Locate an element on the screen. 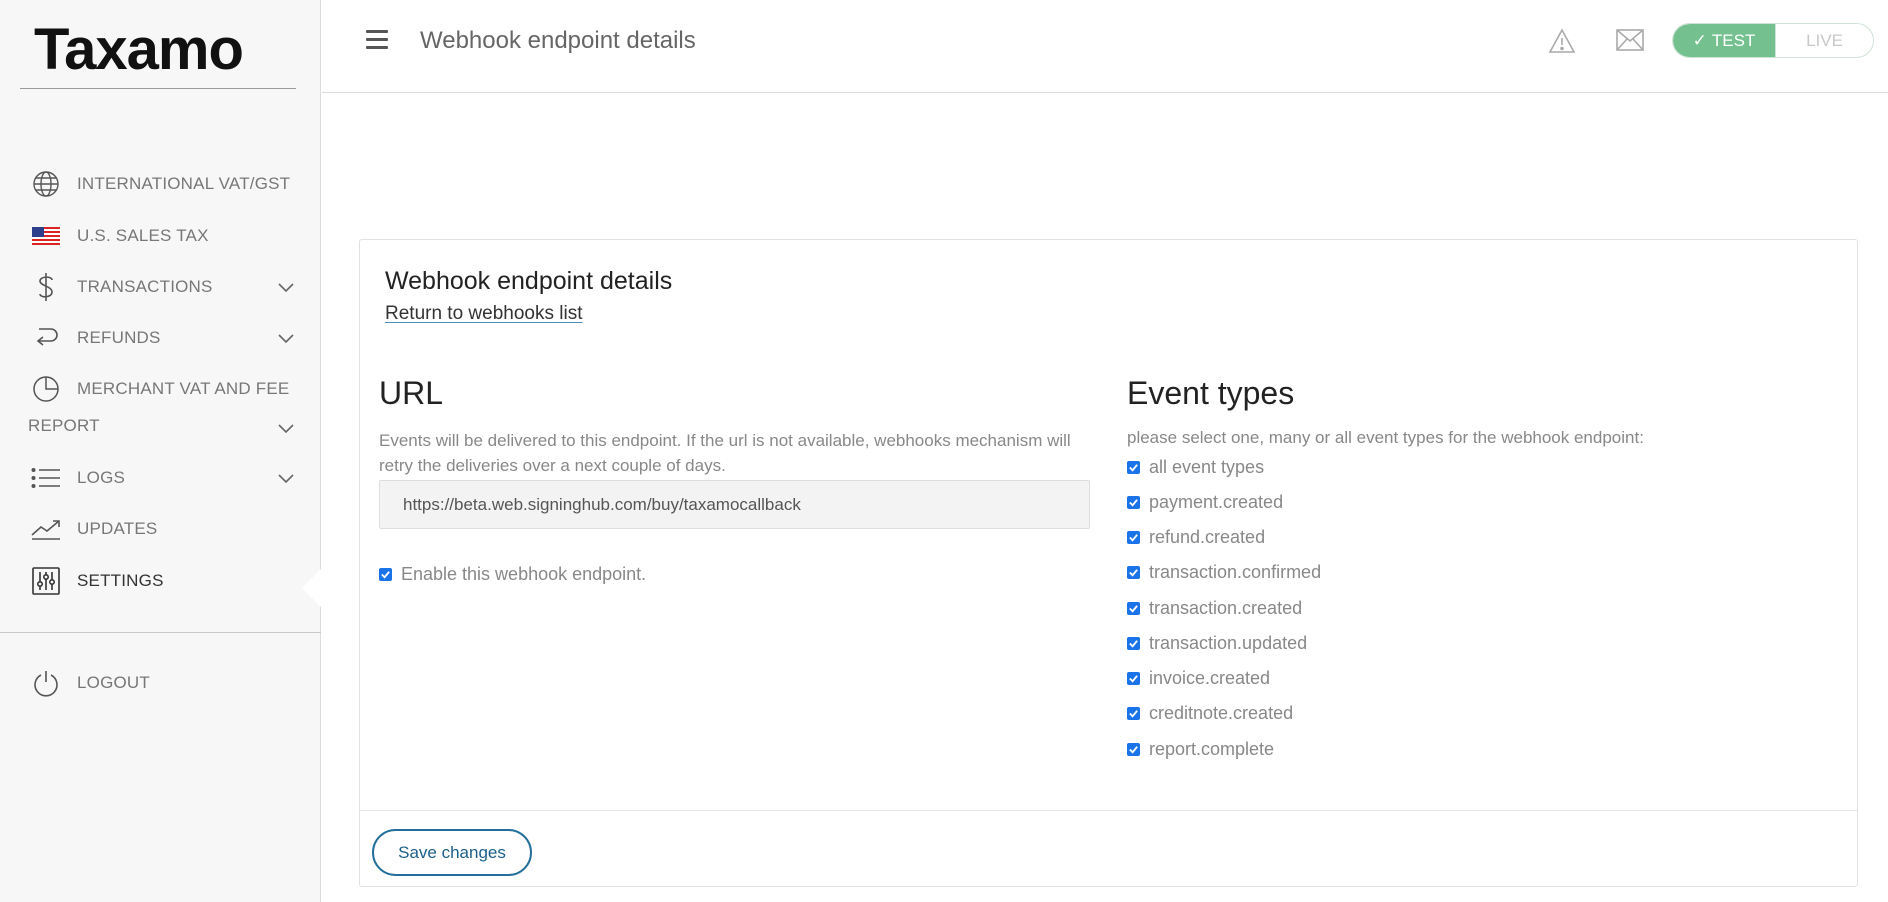  env-live-option: LIVE is located at coordinates (1824, 40).